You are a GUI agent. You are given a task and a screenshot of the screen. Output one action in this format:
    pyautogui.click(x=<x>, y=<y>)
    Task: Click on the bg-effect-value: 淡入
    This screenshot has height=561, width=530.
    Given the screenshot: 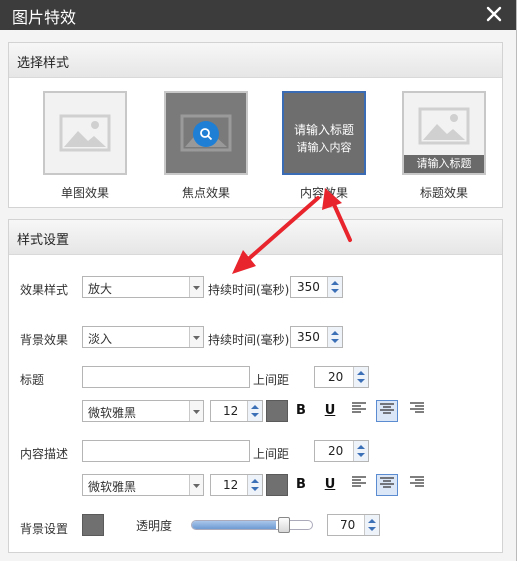 What is the action you would take?
    pyautogui.click(x=100, y=339)
    